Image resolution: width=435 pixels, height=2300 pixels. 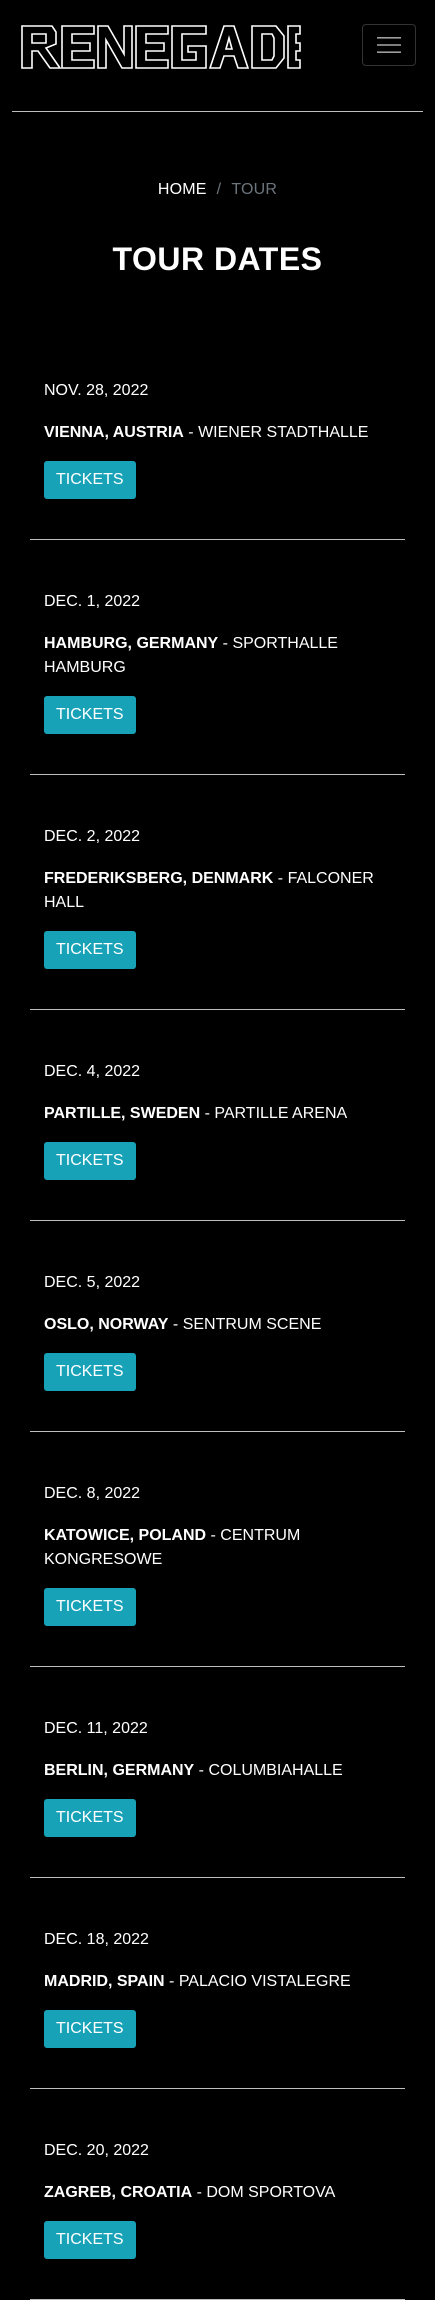 I want to click on tour-location: VIENNA, AUSTRIA - WIENER STADTHALLE, so click(x=217, y=433).